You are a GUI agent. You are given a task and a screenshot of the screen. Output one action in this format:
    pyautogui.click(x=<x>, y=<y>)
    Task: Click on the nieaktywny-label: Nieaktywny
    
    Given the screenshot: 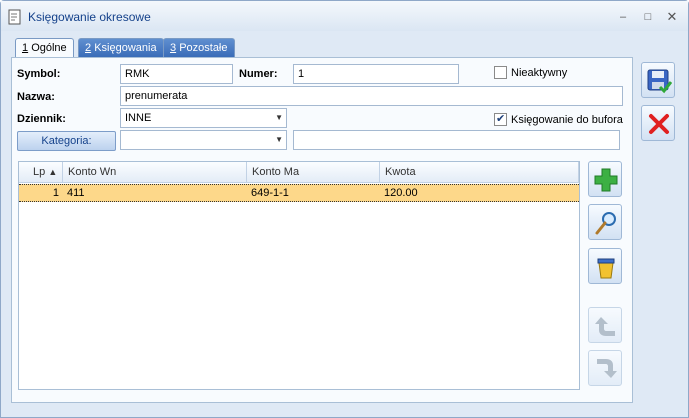 What is the action you would take?
    pyautogui.click(x=539, y=73)
    